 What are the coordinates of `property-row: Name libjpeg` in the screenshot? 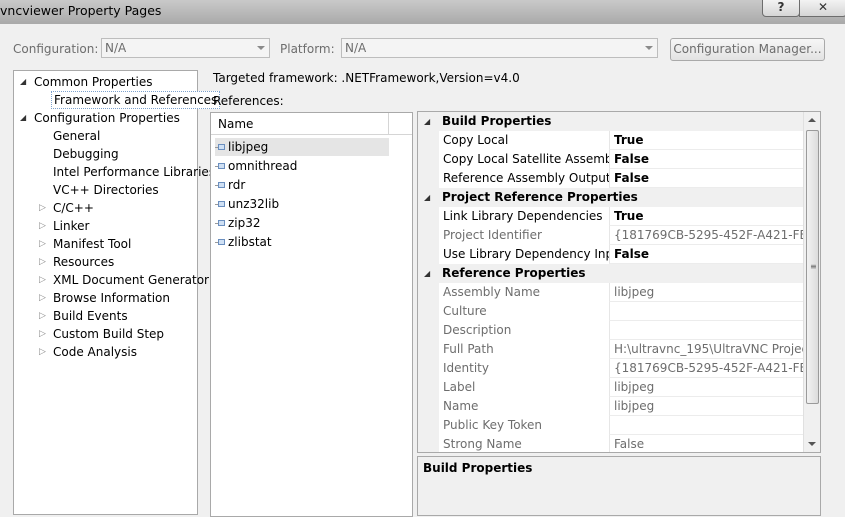 It's located at (610, 406).